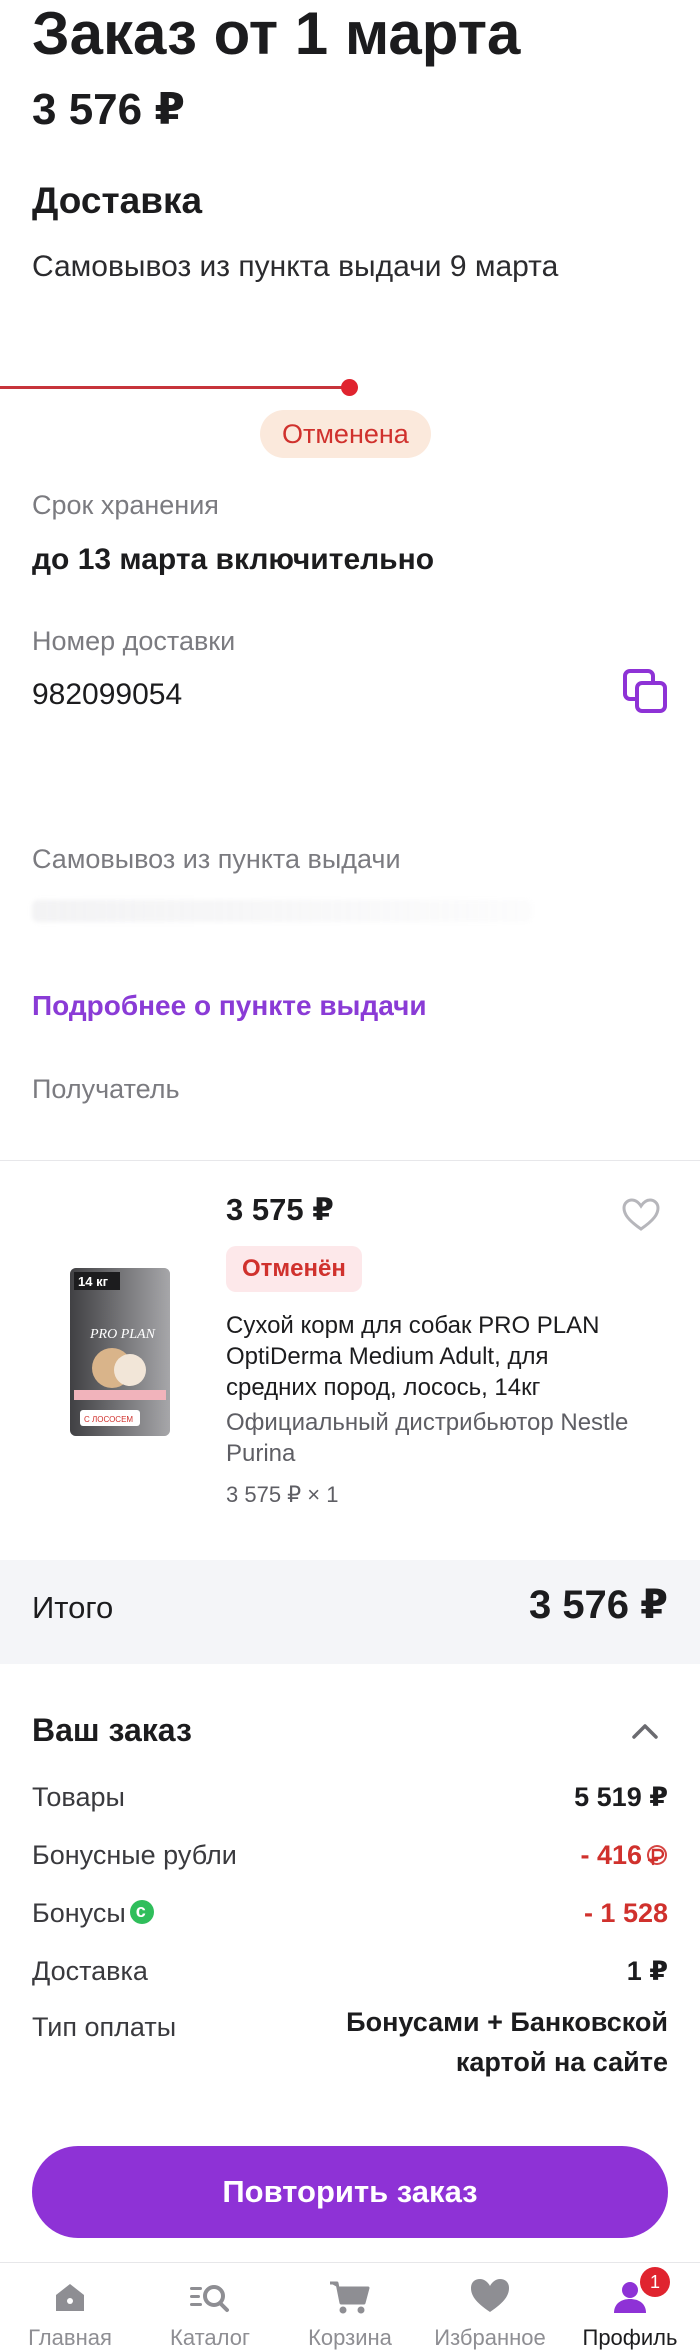 The image size is (700, 2350). I want to click on tab-home: Главная, so click(70, 2306).